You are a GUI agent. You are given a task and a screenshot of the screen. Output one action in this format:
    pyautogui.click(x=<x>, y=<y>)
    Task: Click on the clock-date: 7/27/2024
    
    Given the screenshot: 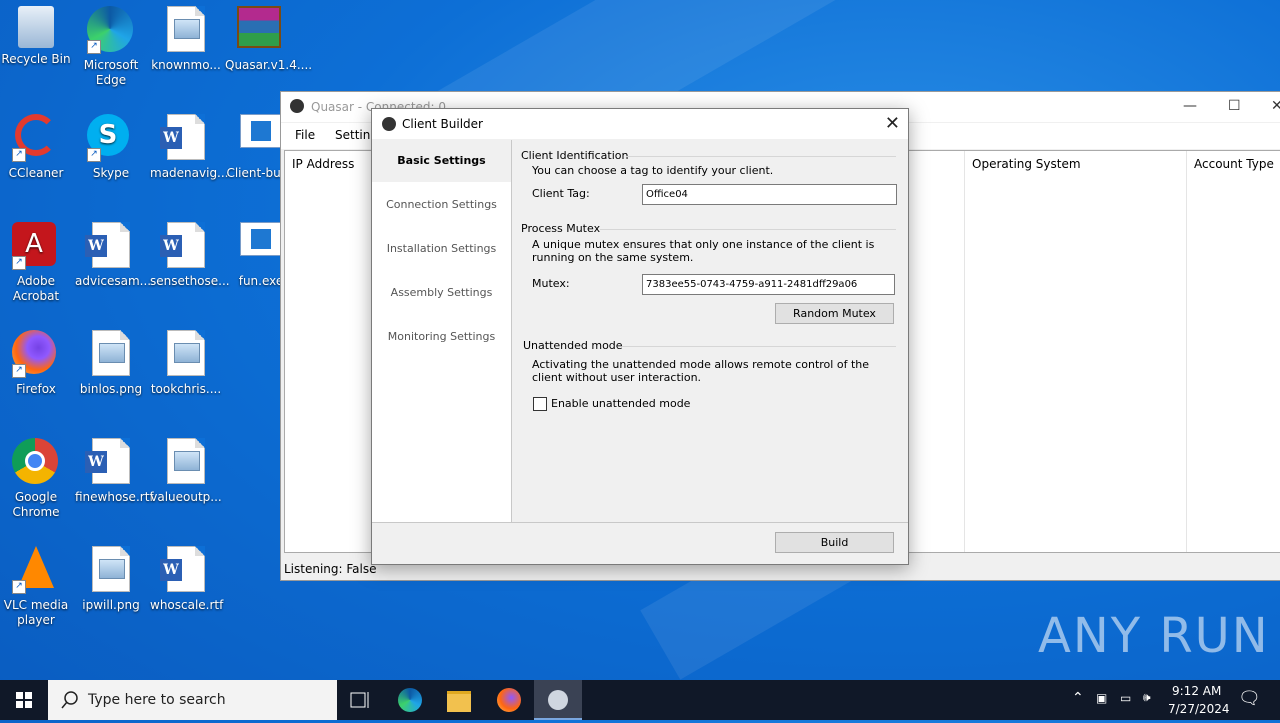 What is the action you would take?
    pyautogui.click(x=1199, y=709)
    